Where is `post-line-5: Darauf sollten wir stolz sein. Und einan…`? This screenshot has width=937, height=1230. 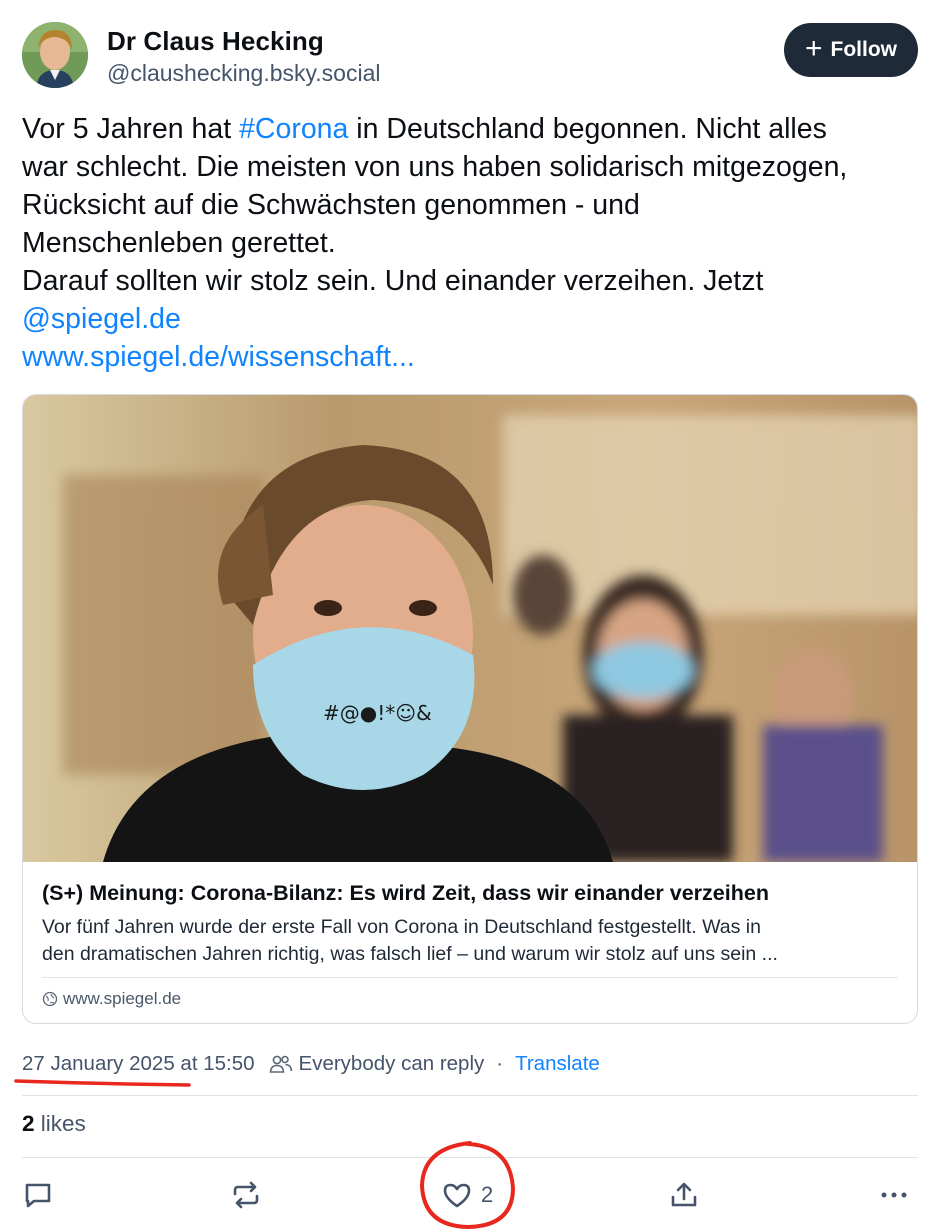 post-line-5: Darauf sollten wir stolz sein. Und einan… is located at coordinates (393, 281).